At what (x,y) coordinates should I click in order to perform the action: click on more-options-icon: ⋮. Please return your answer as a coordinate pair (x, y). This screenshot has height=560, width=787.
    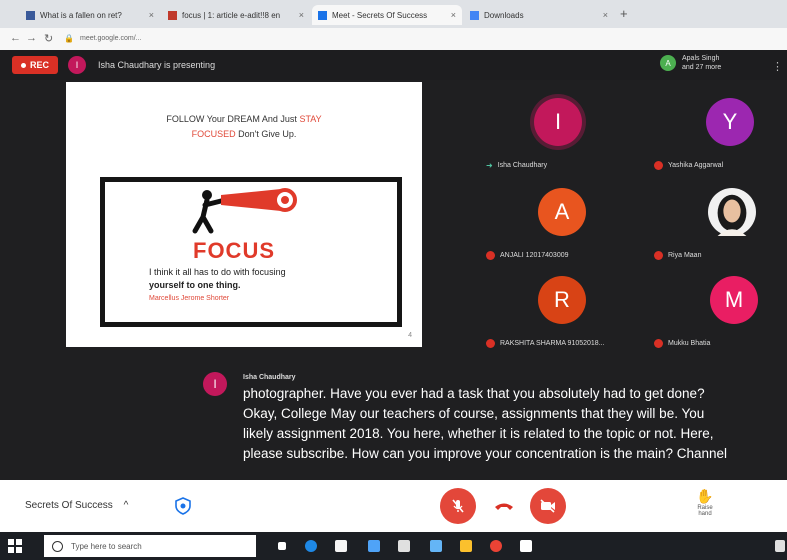
    Looking at the image, I should click on (777, 66).